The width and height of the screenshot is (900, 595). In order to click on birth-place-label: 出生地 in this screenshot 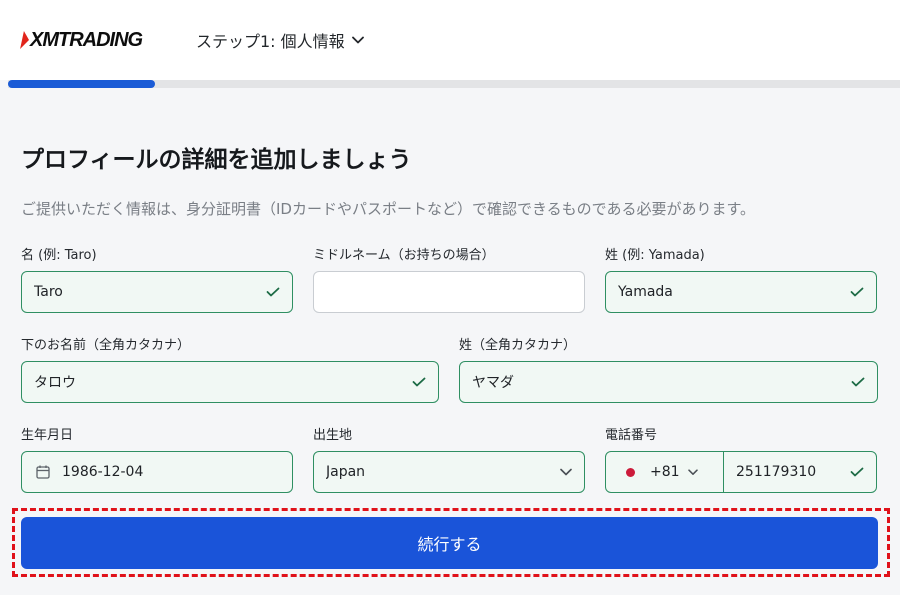, I will do `click(333, 435)`.